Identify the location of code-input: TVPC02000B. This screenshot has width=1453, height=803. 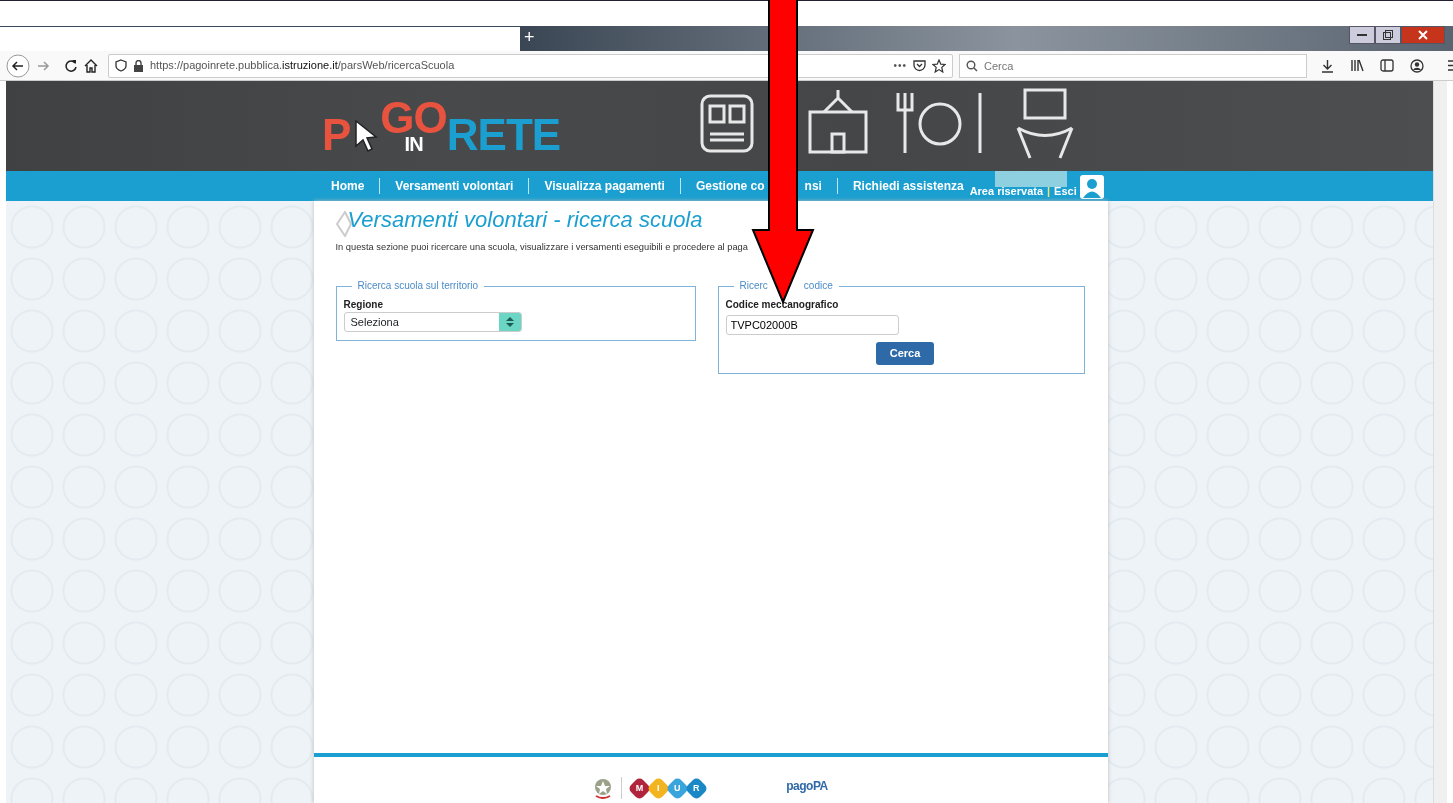
(812, 325).